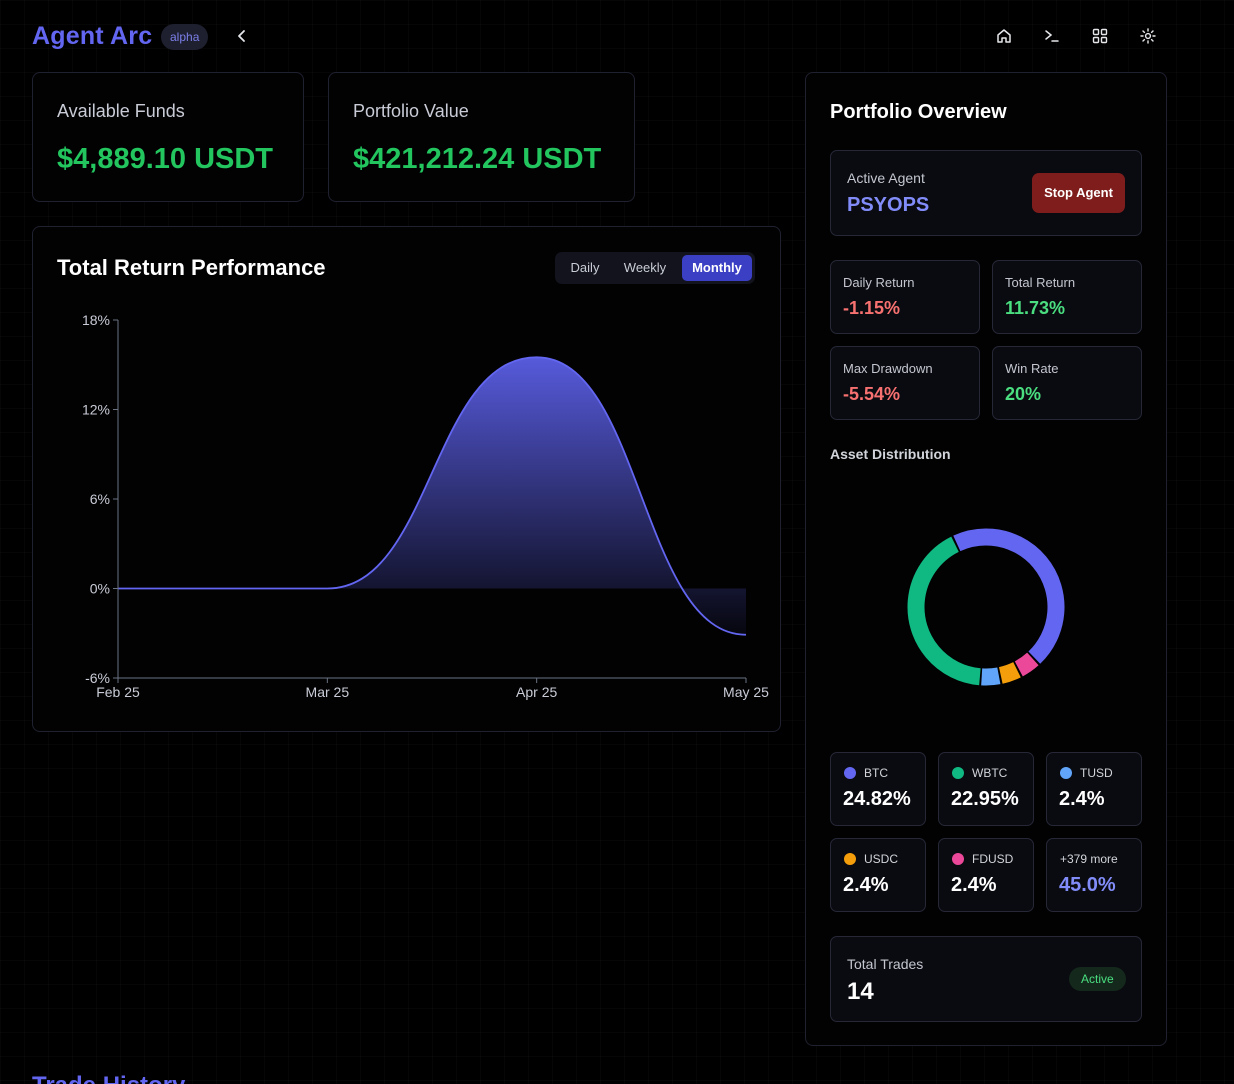 The image size is (1234, 1084). Describe the element at coordinates (121, 111) in the screenshot. I see `available-funds-label: Available Funds` at that location.